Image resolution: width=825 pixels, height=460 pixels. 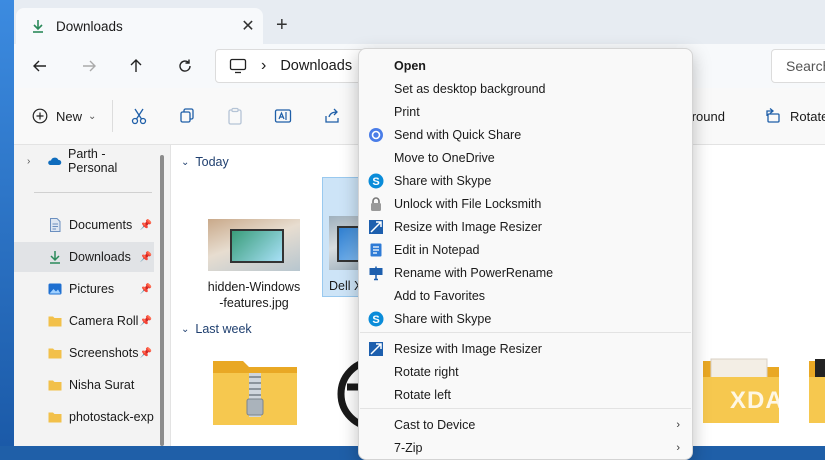 What do you see at coordinates (84, 385) in the screenshot?
I see `sidebar-item-nisha-surat: Nisha Surat` at bounding box center [84, 385].